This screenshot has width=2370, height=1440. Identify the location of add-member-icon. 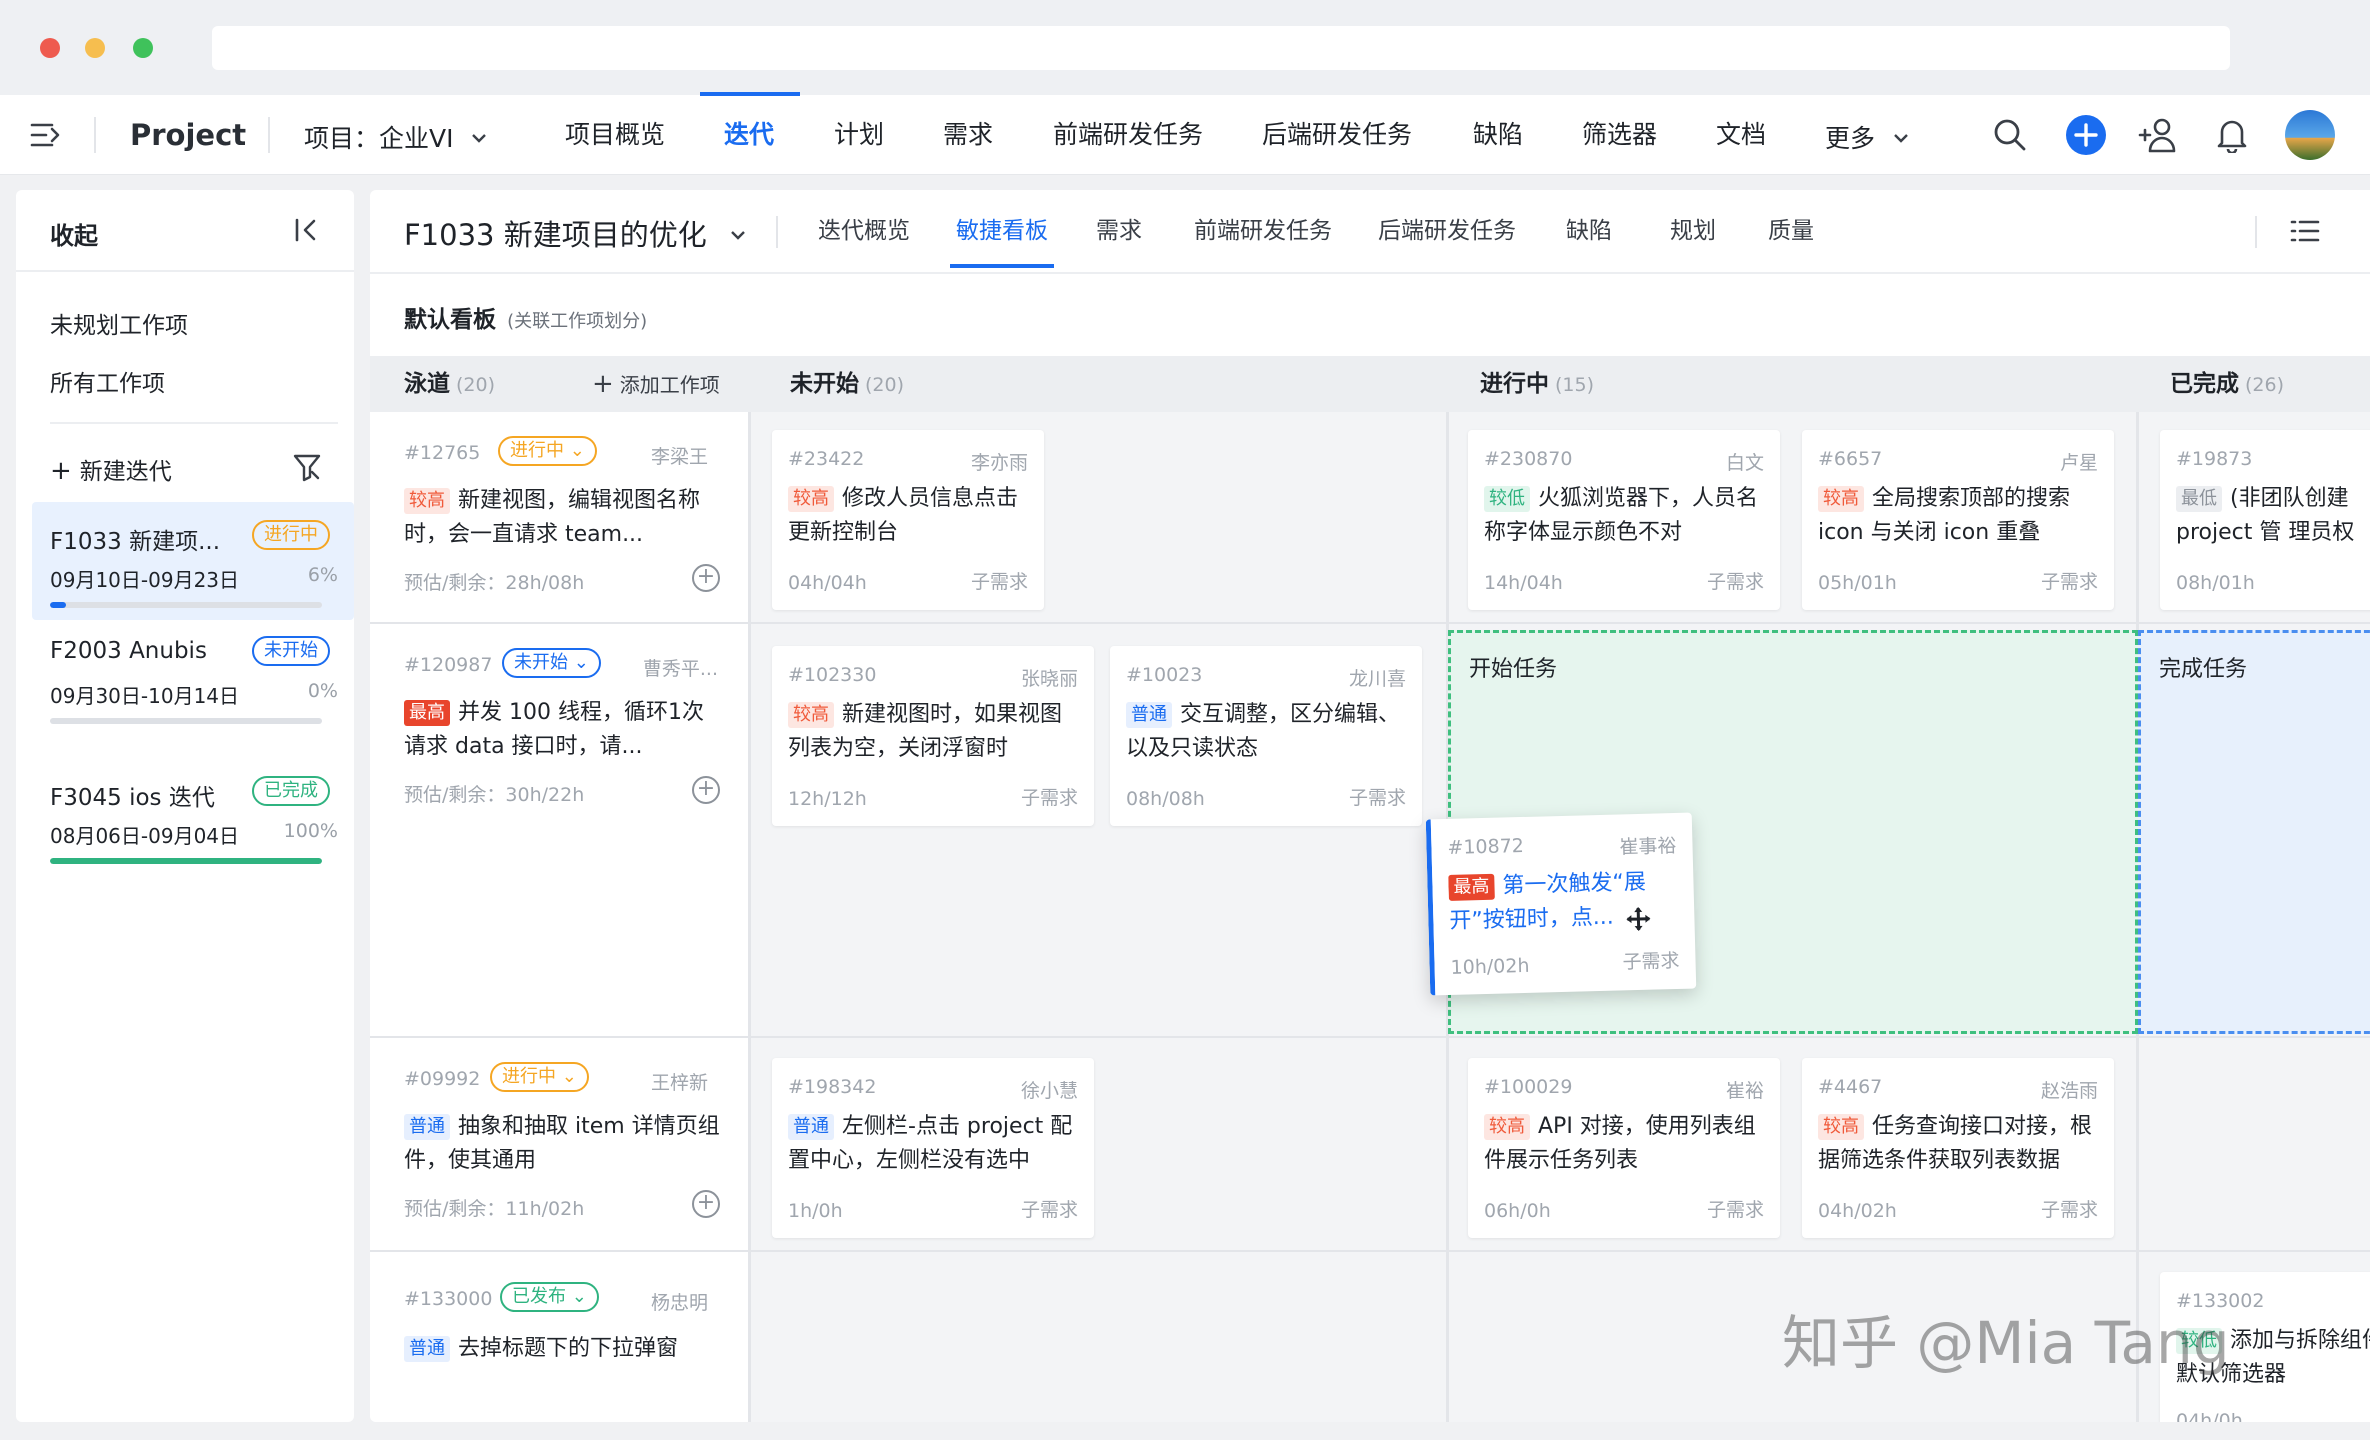
(2158, 135).